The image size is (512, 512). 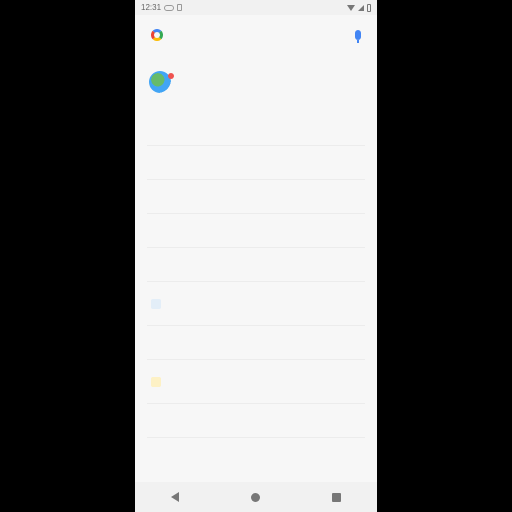 I want to click on weather-row, so click(x=256, y=82).